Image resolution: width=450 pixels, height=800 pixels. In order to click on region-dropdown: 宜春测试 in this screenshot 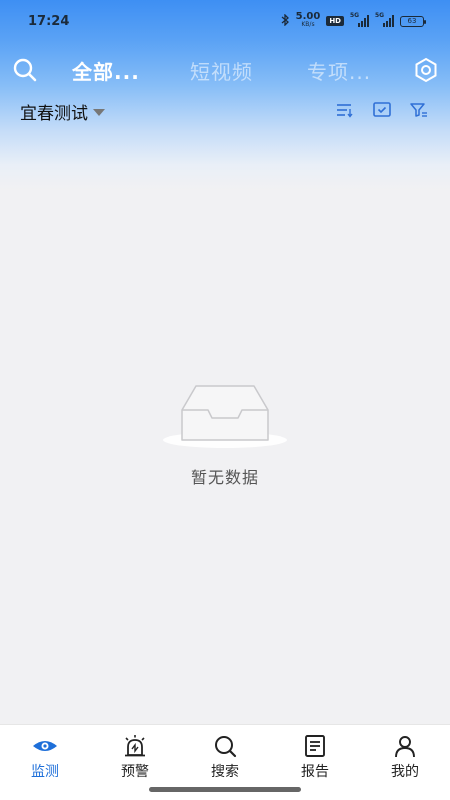, I will do `click(62, 111)`.